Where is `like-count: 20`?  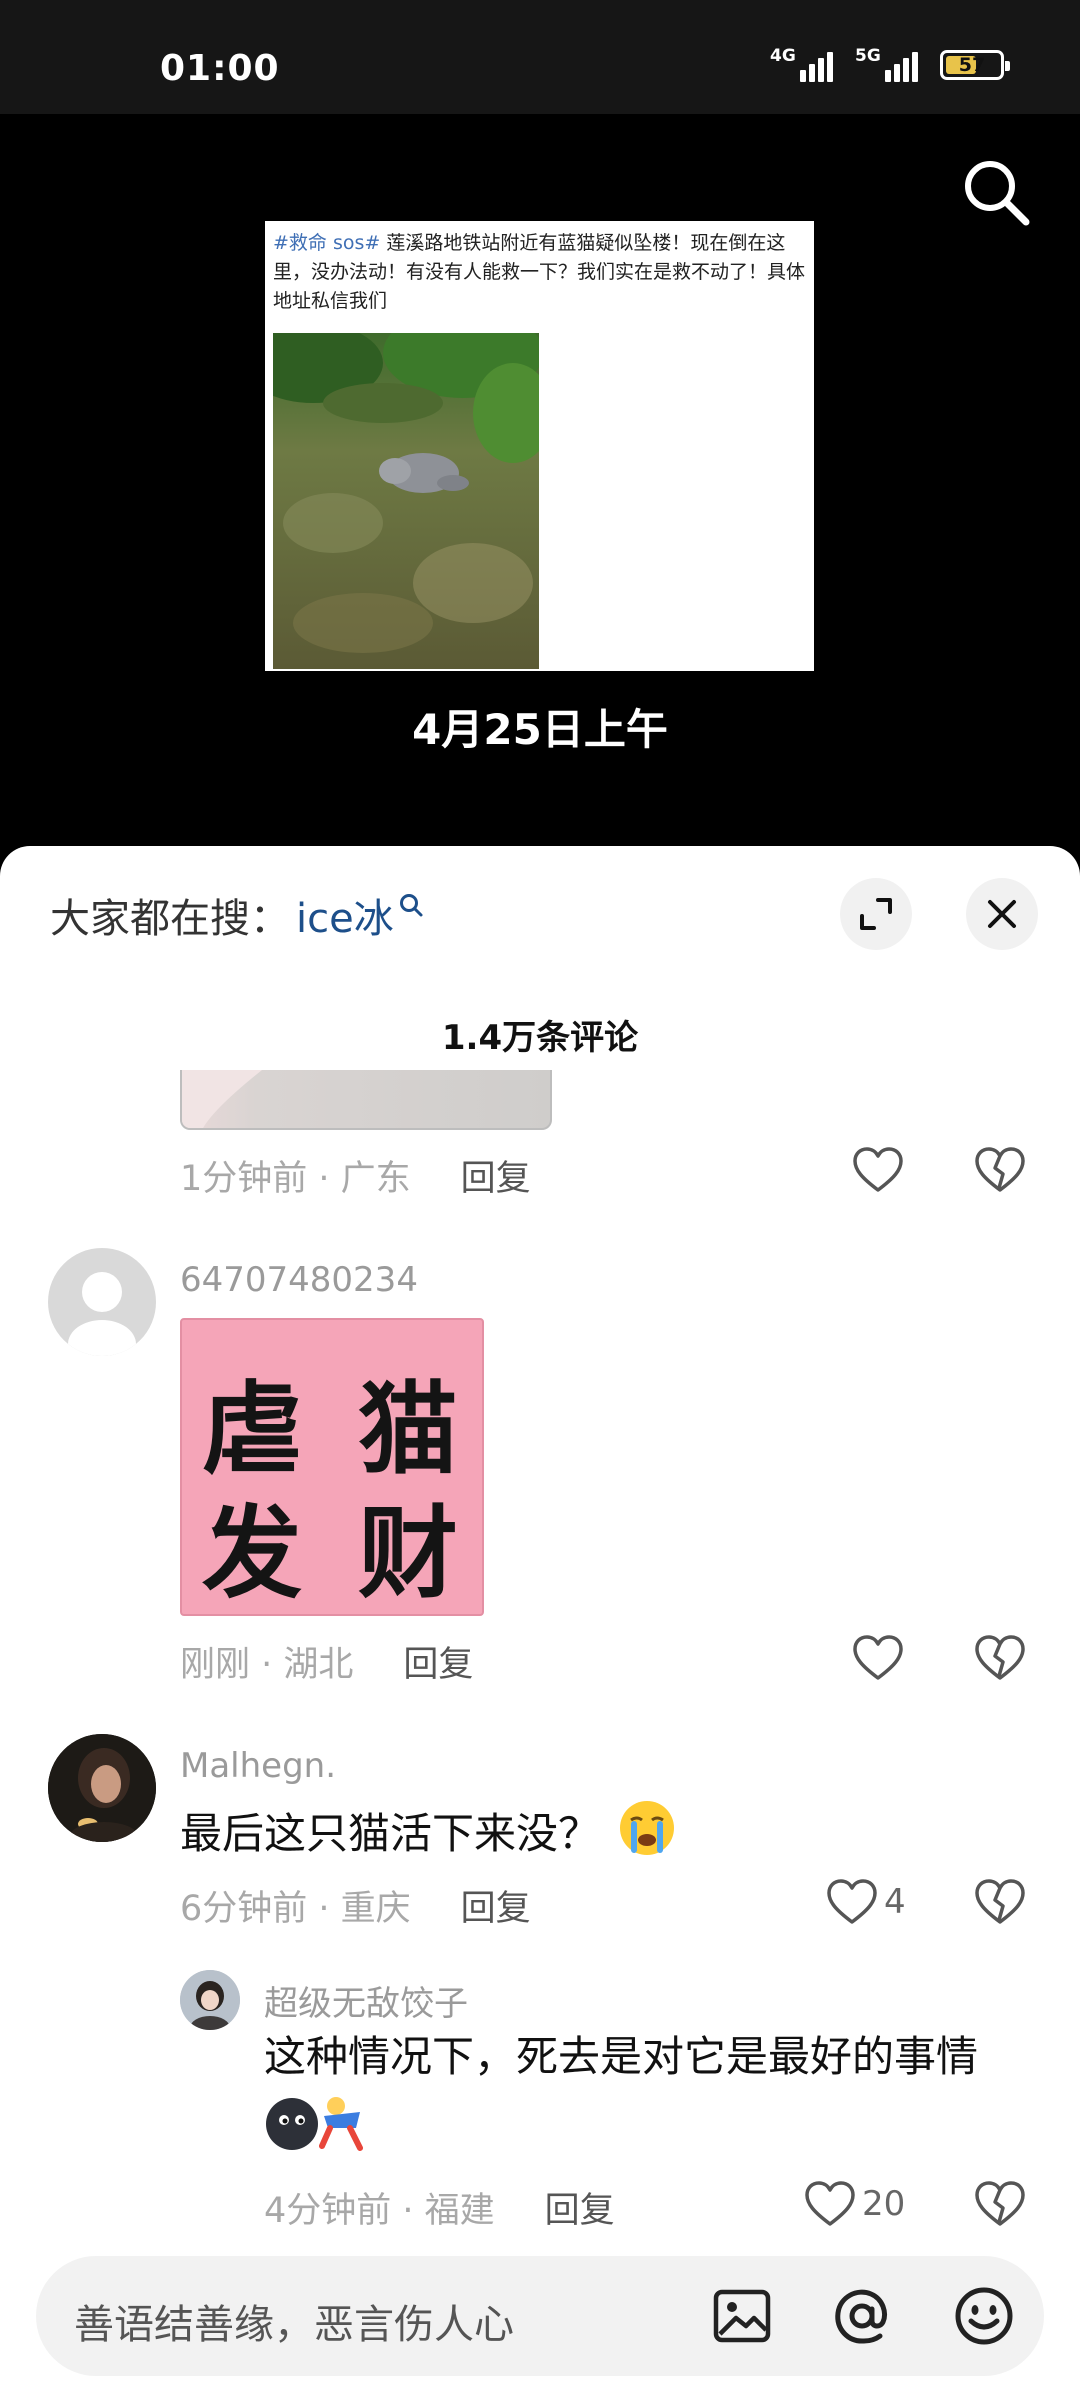
like-count: 20 is located at coordinates (884, 2204).